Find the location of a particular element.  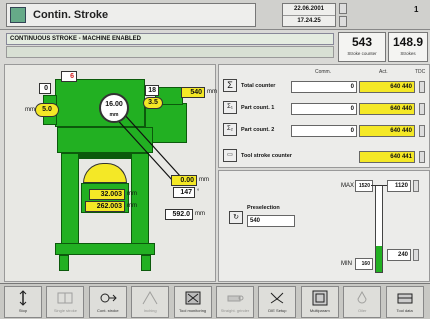

strokes-rate-box: 148.9 Strokes is located at coordinates (408, 47).